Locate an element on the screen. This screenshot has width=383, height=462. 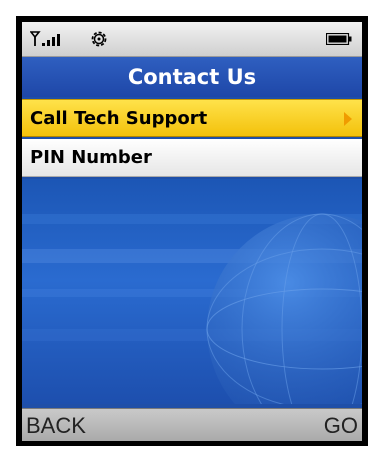
menu-item-call-tech-support: Call Tech Support is located at coordinates (192, 118).